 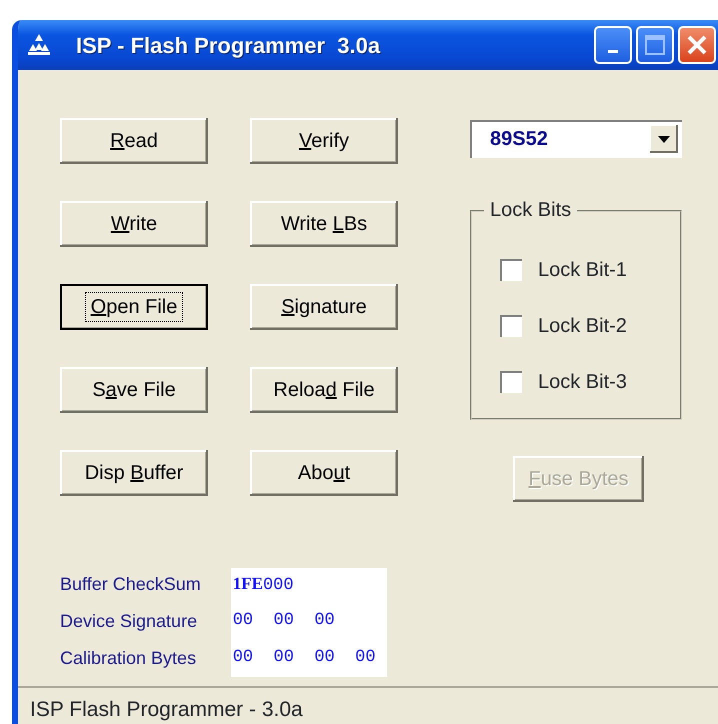 What do you see at coordinates (324, 473) in the screenshot?
I see `about-button: About` at bounding box center [324, 473].